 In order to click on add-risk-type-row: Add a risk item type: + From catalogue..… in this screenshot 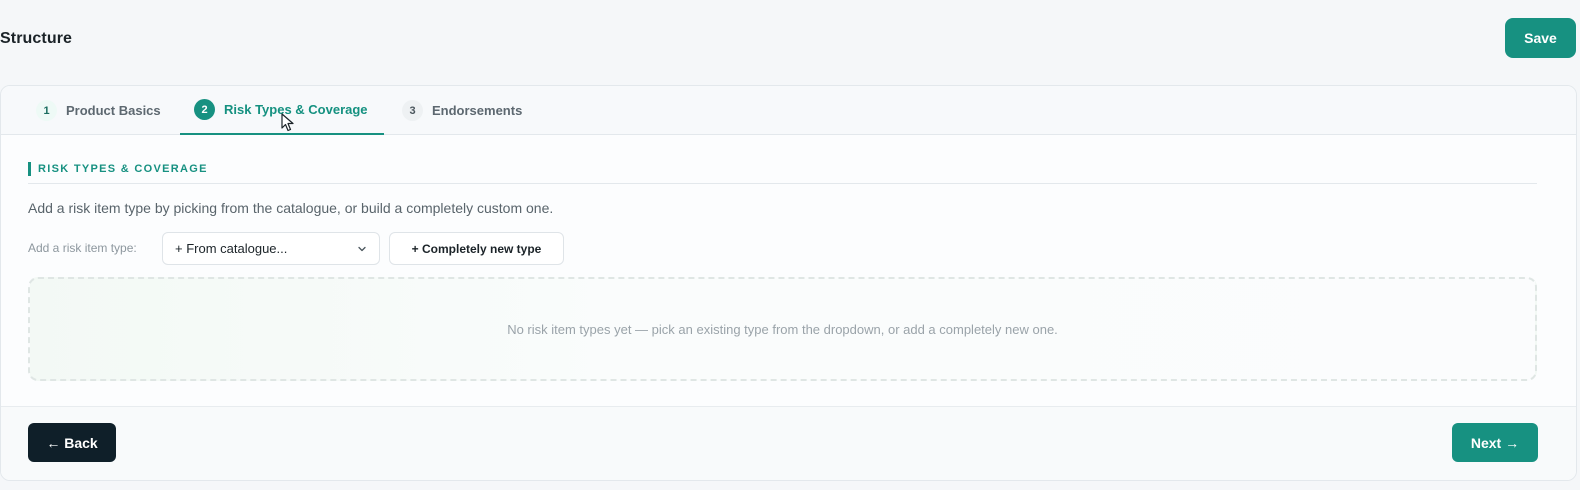, I will do `click(328, 248)`.